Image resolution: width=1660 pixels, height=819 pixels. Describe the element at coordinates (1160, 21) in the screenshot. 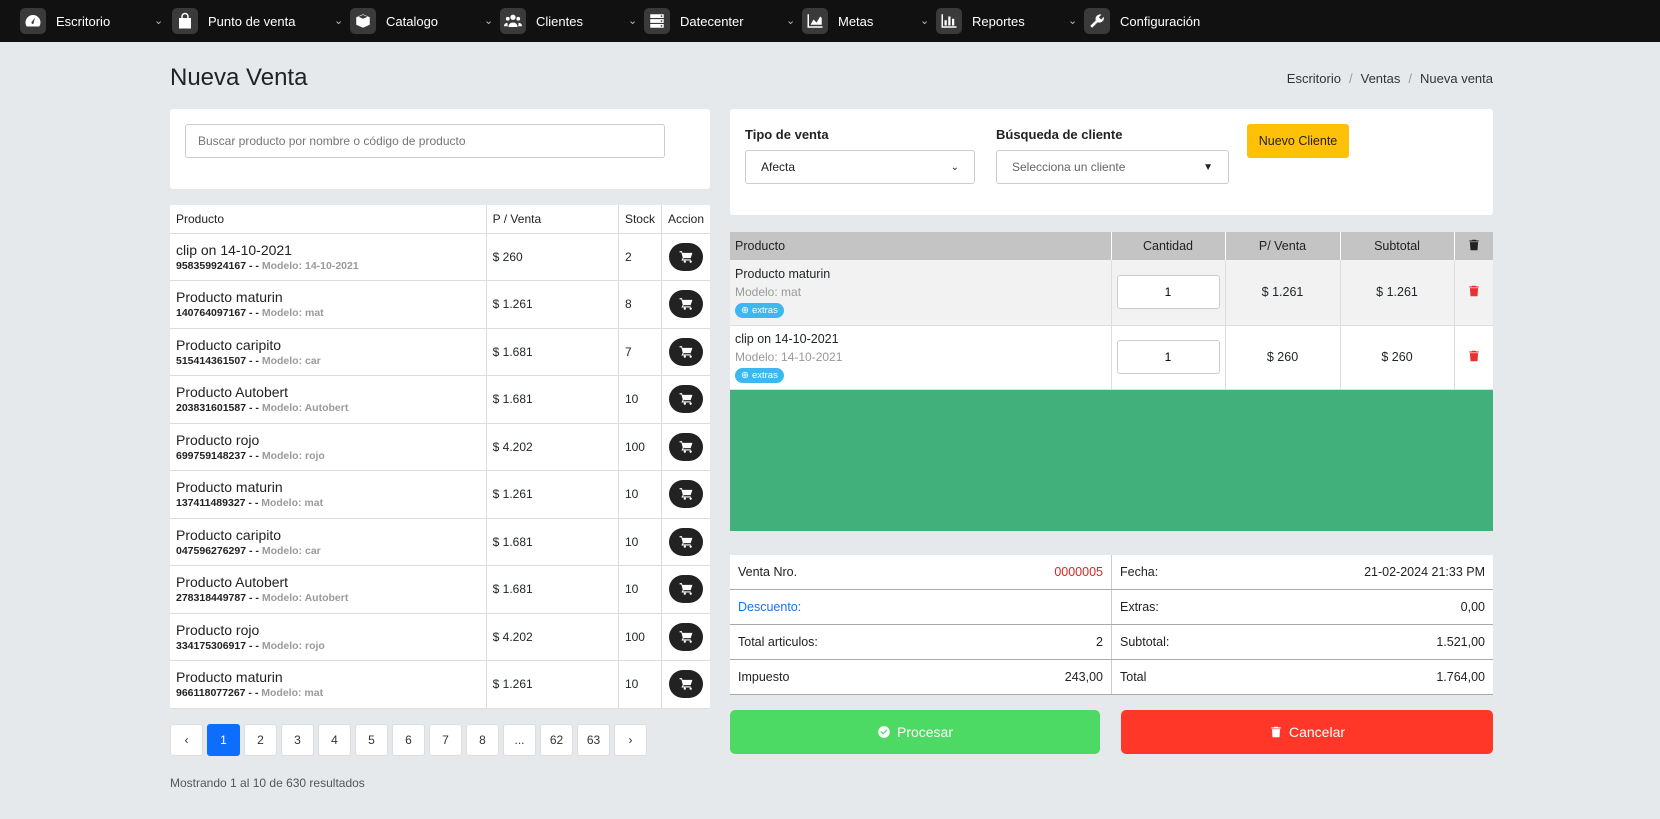

I see `nav-label: Configuración` at that location.